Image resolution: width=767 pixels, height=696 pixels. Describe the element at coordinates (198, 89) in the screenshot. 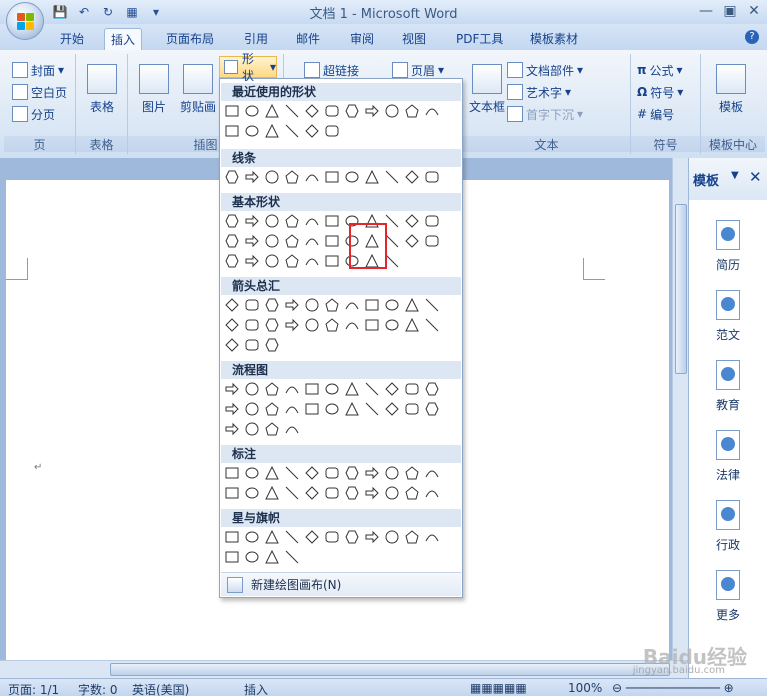

I see `clipart-button: 剪贴画` at that location.